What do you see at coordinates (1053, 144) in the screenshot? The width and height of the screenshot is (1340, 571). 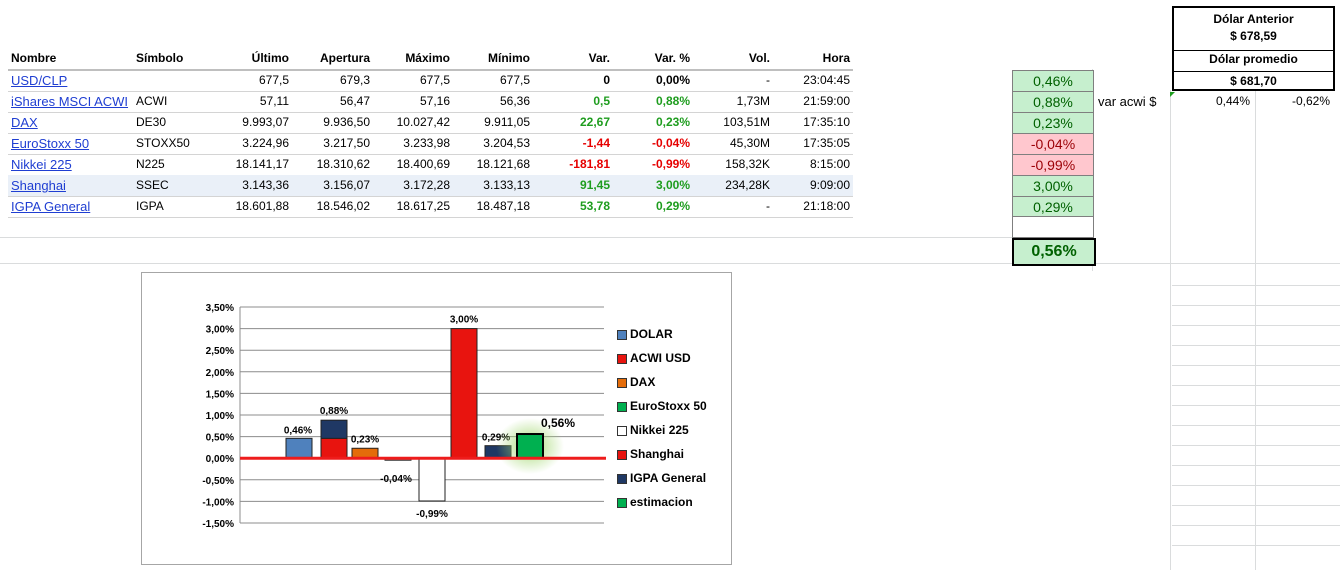 I see `var-pct-cell: -0,04%` at bounding box center [1053, 144].